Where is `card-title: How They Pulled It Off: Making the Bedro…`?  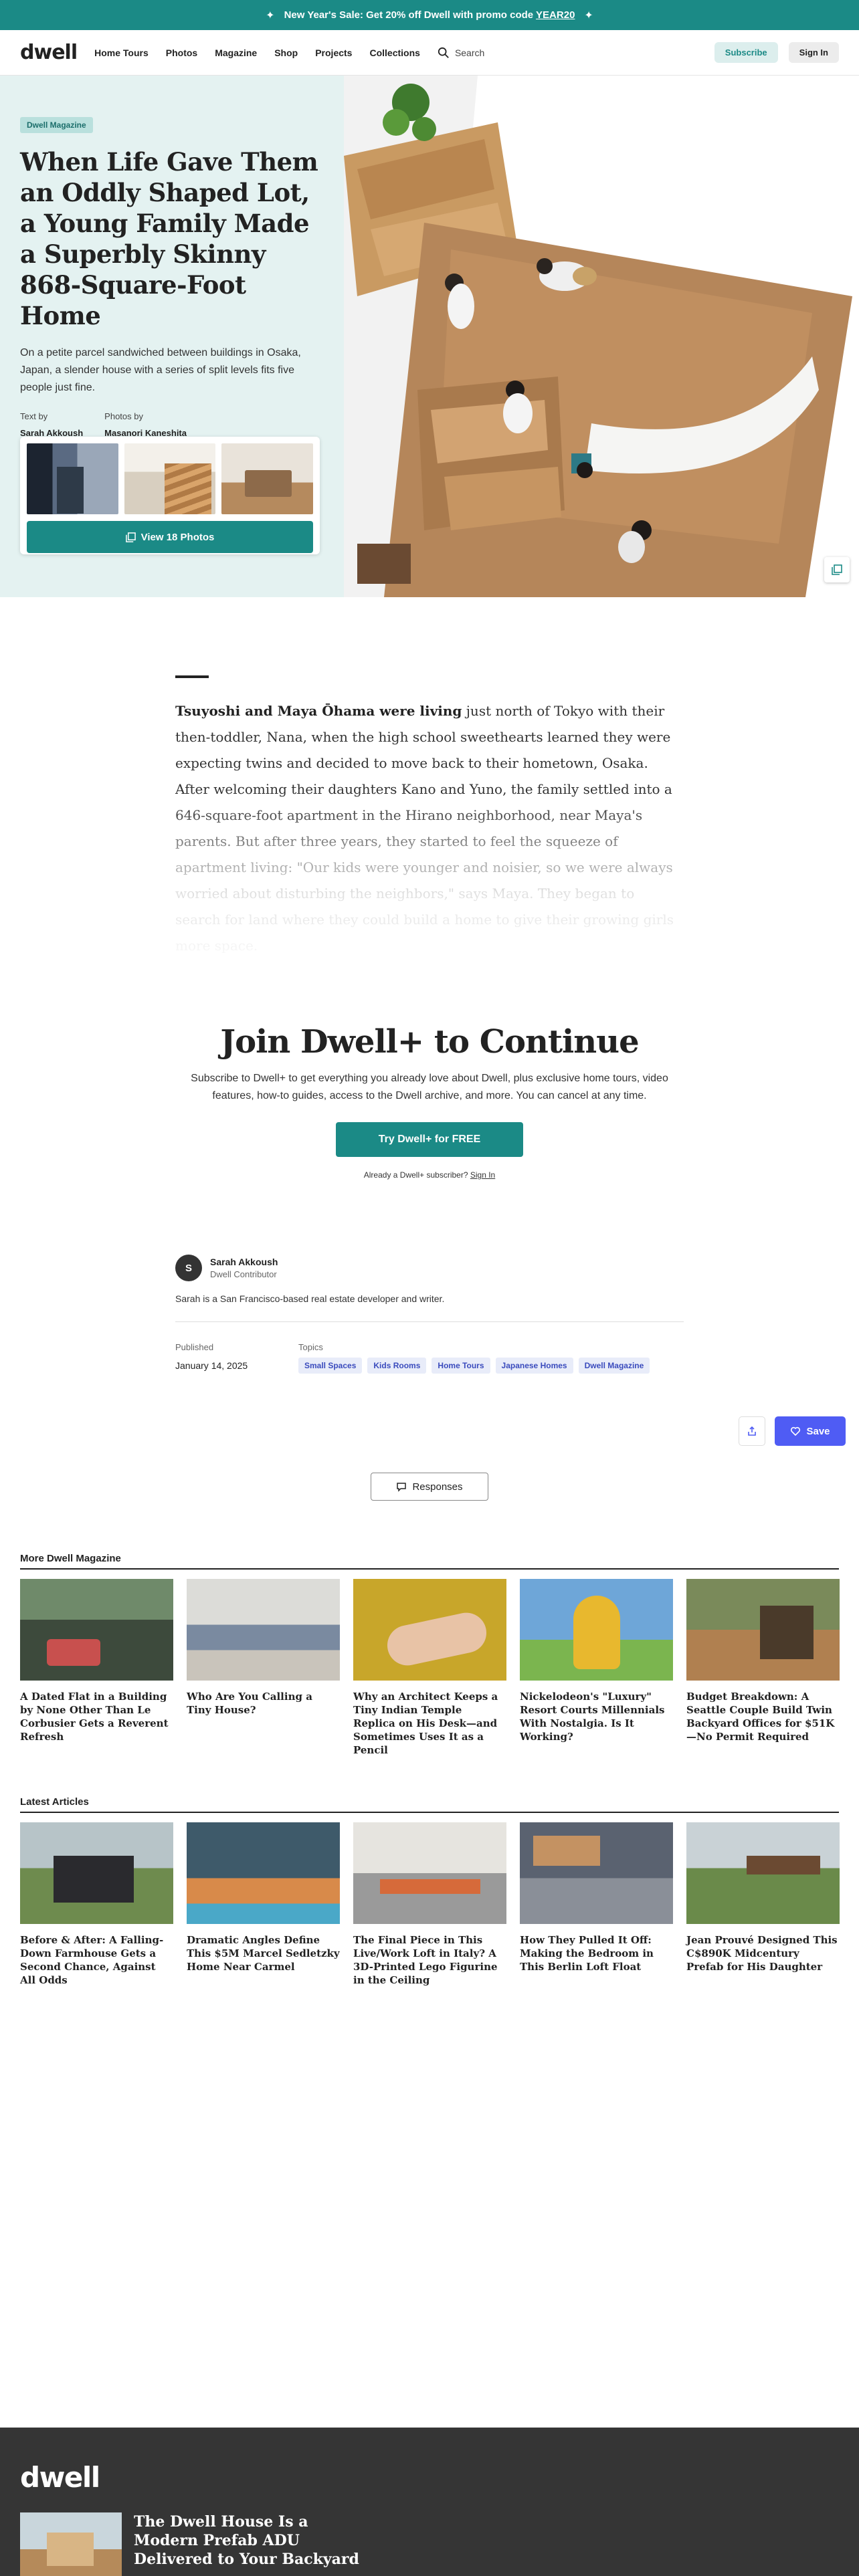
card-title: How They Pulled It Off: Making the Bedro… is located at coordinates (596, 1953).